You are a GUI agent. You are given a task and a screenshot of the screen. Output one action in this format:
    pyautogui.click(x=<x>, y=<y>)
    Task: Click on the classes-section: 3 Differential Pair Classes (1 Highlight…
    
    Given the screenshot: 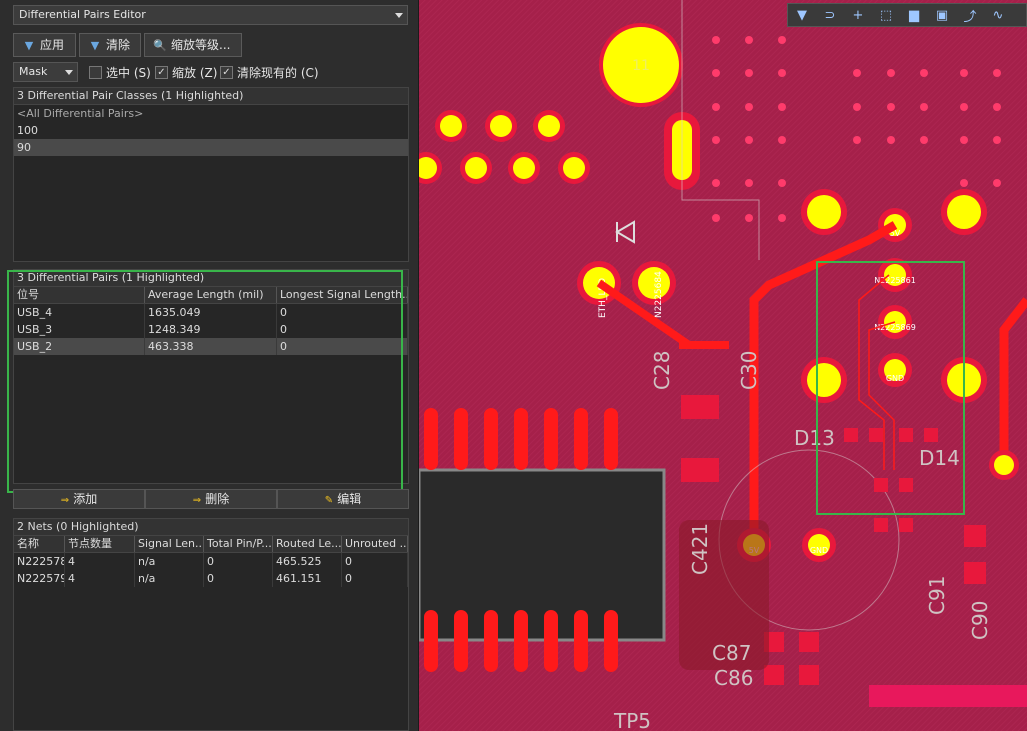 What is the action you would take?
    pyautogui.click(x=211, y=174)
    